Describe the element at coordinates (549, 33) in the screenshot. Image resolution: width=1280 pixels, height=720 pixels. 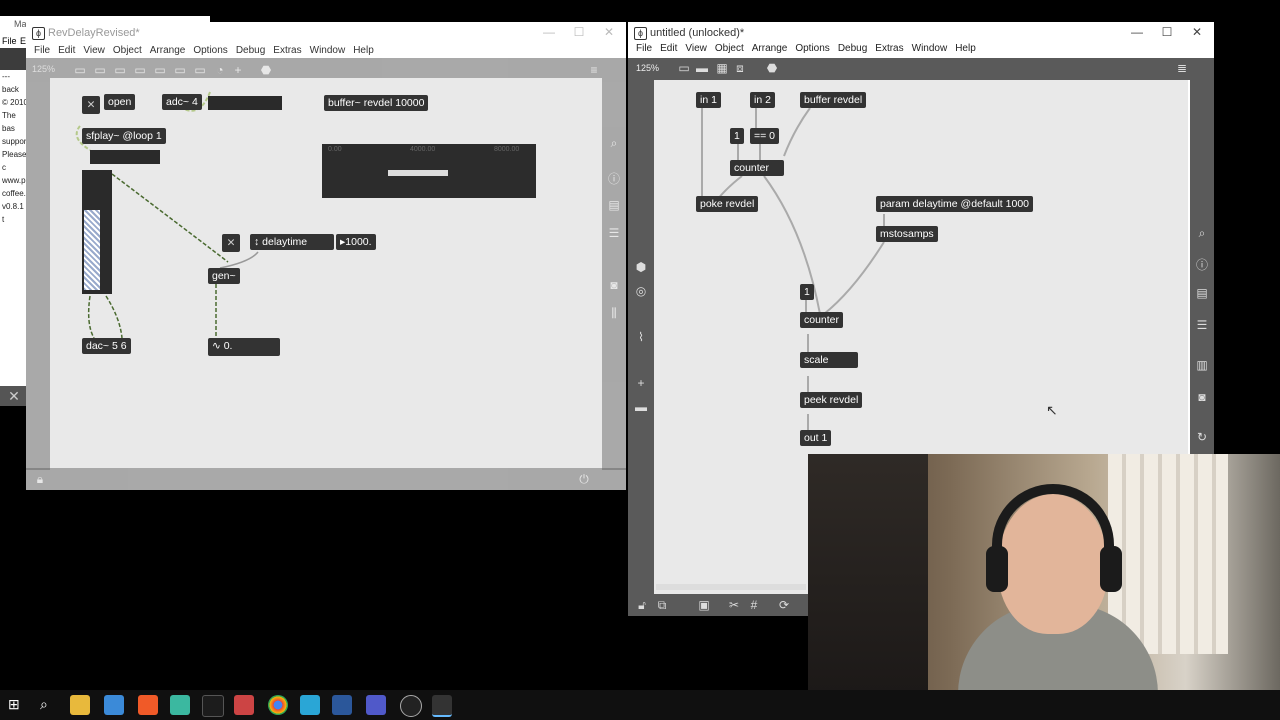
I see `minimize-button: —` at that location.